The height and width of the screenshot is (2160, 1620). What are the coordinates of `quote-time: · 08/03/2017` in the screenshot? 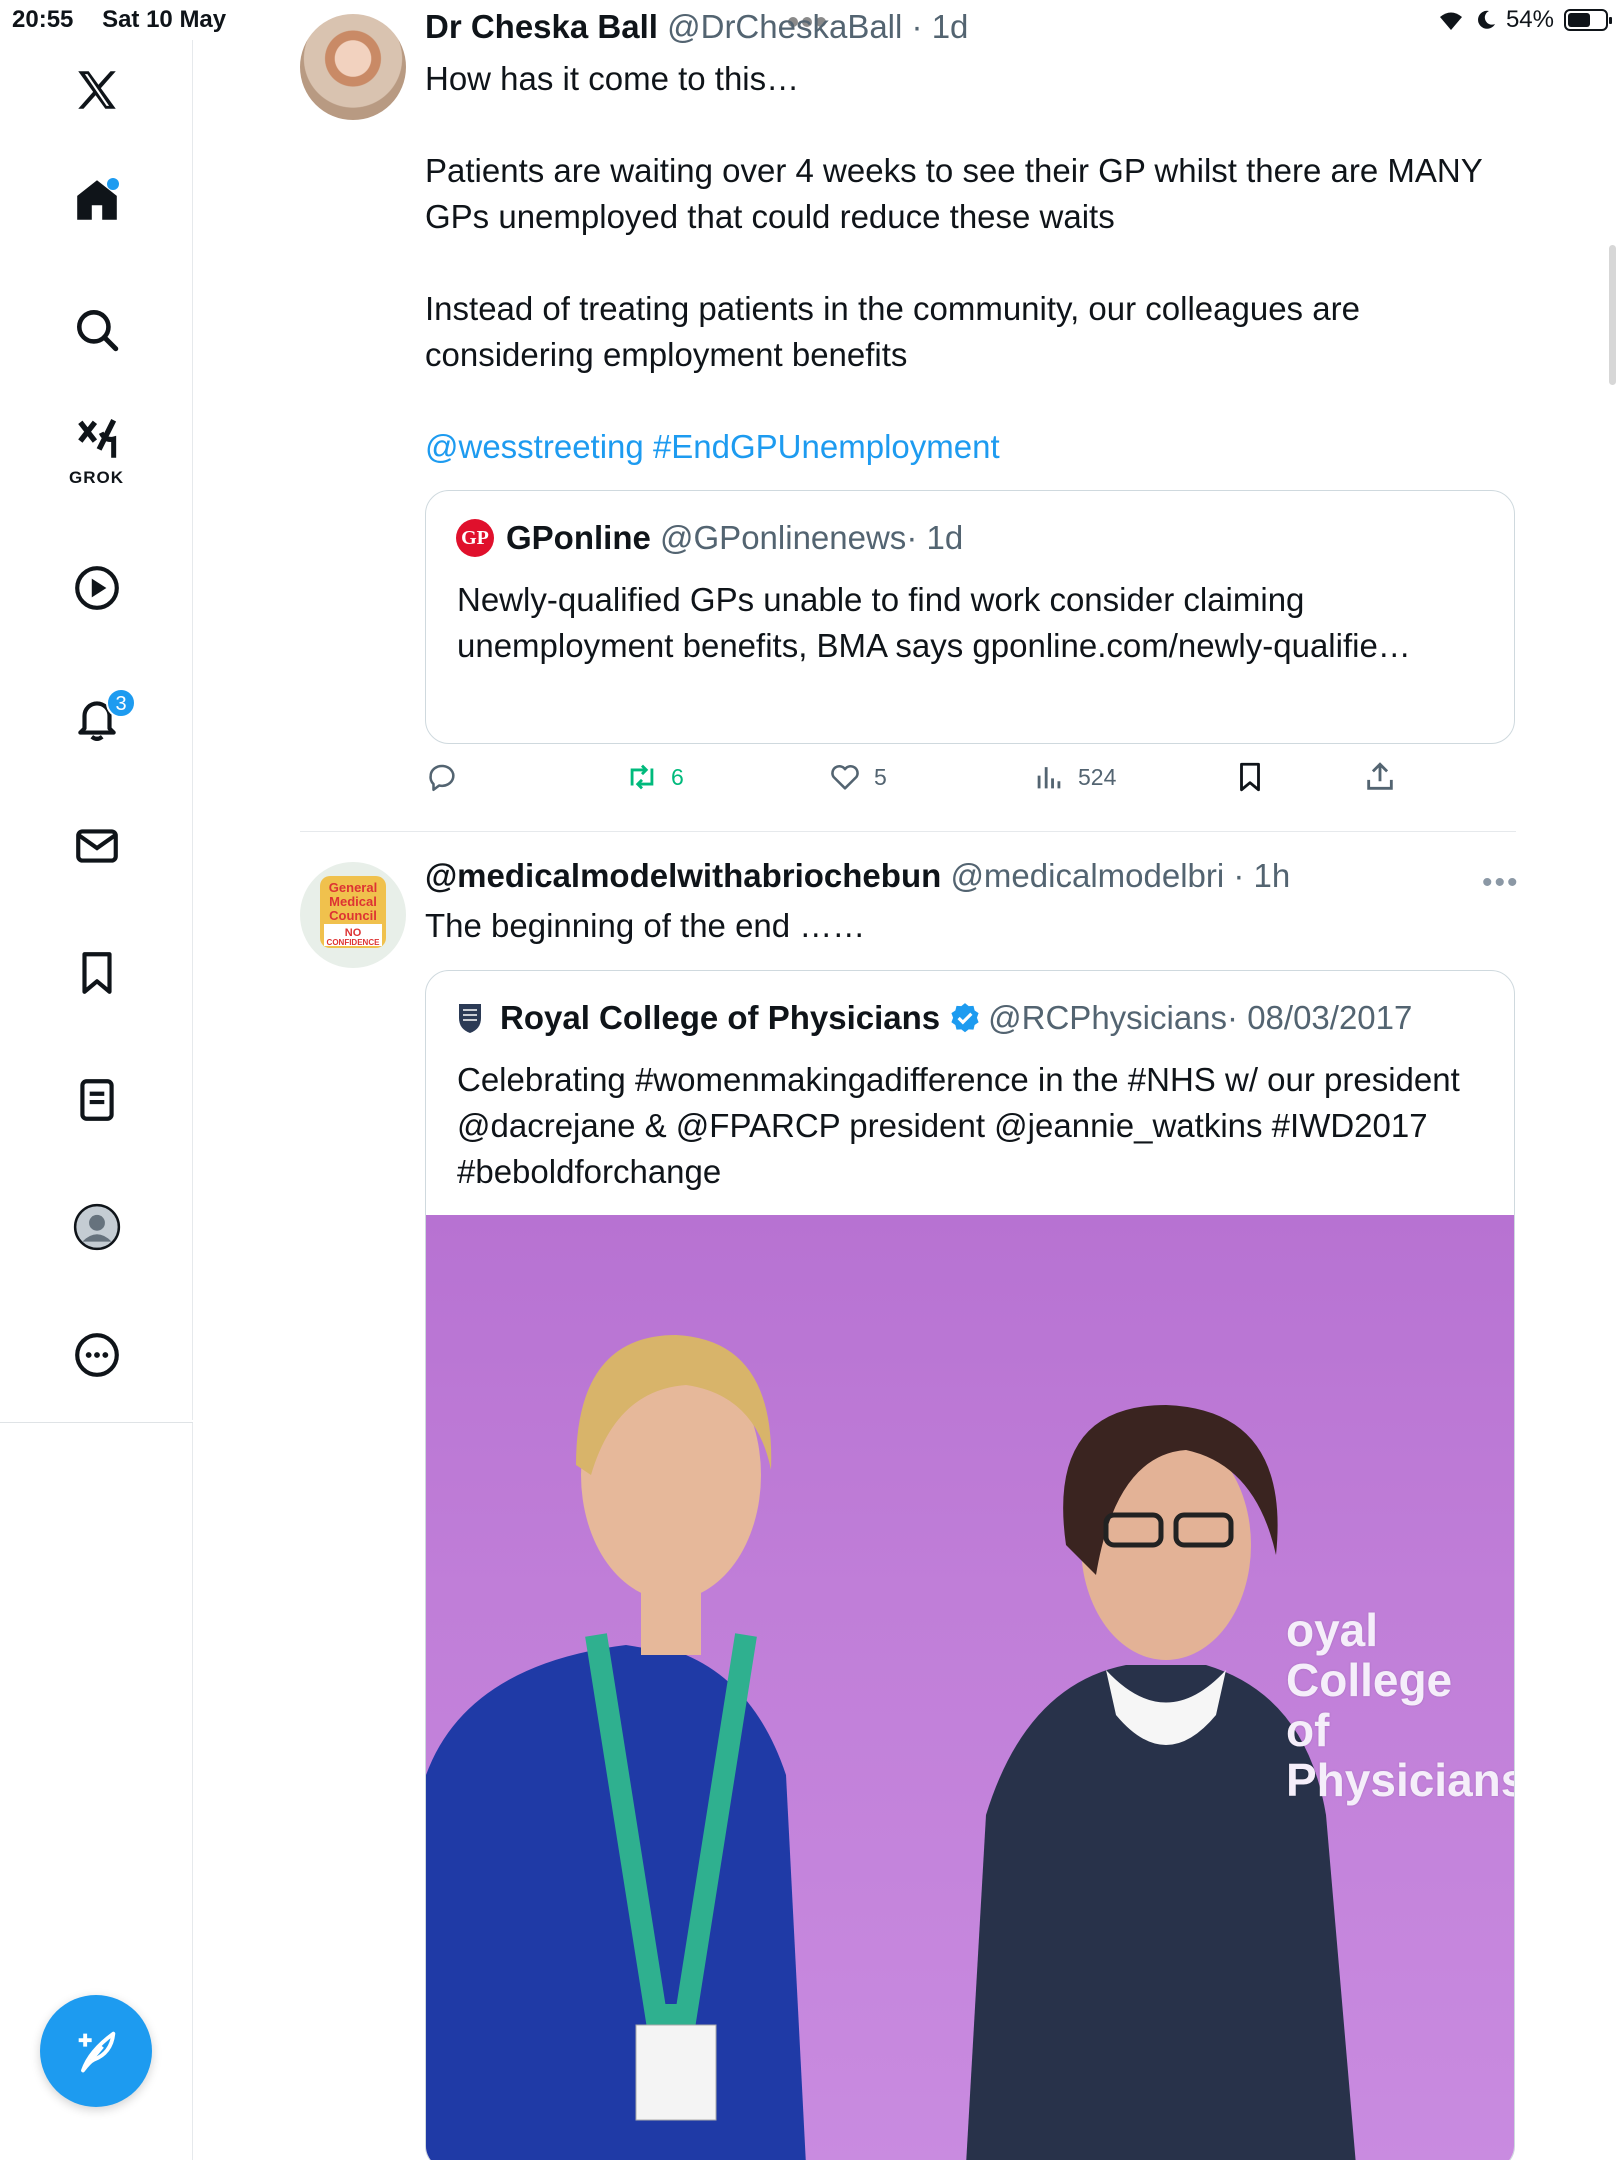 It's located at (1320, 1017).